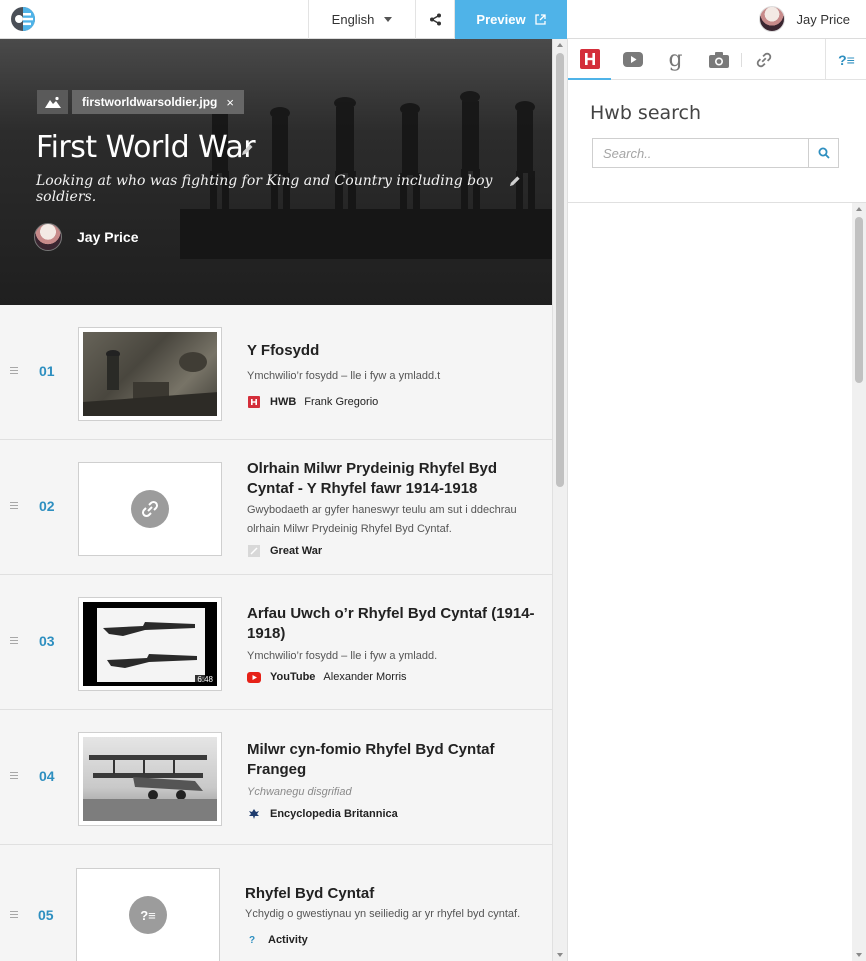  I want to click on left-scrollbar, so click(559, 500).